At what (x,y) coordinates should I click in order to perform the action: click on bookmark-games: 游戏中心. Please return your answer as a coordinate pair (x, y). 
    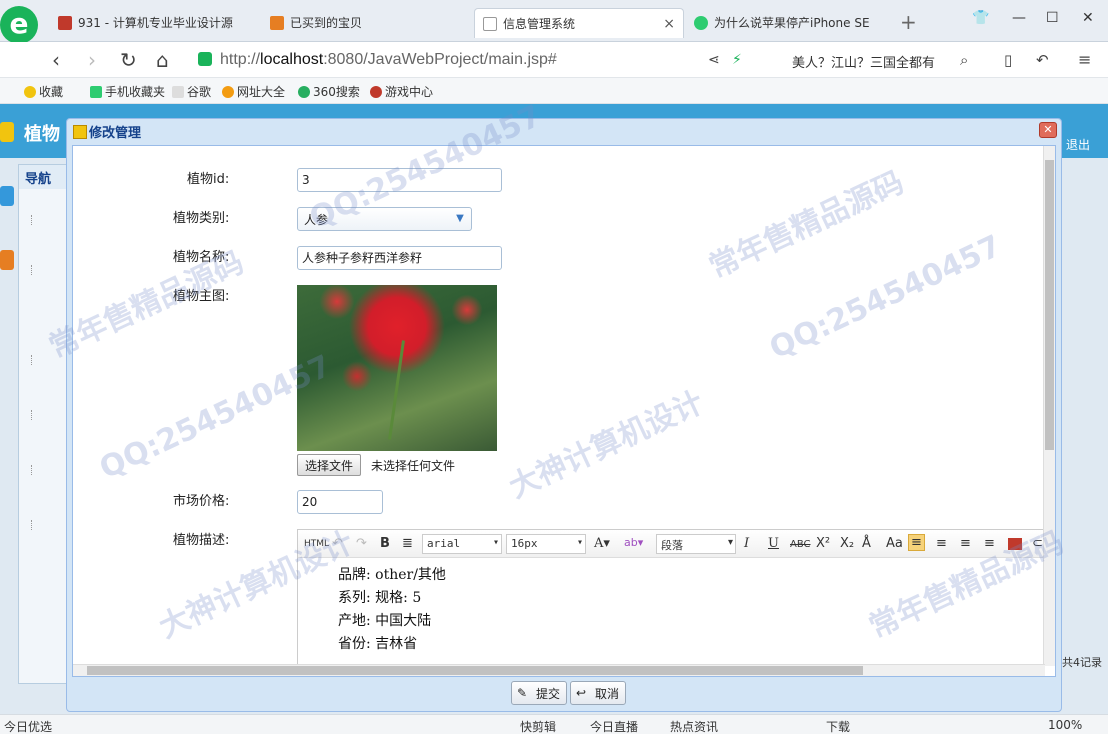
    Looking at the image, I should click on (401, 91).